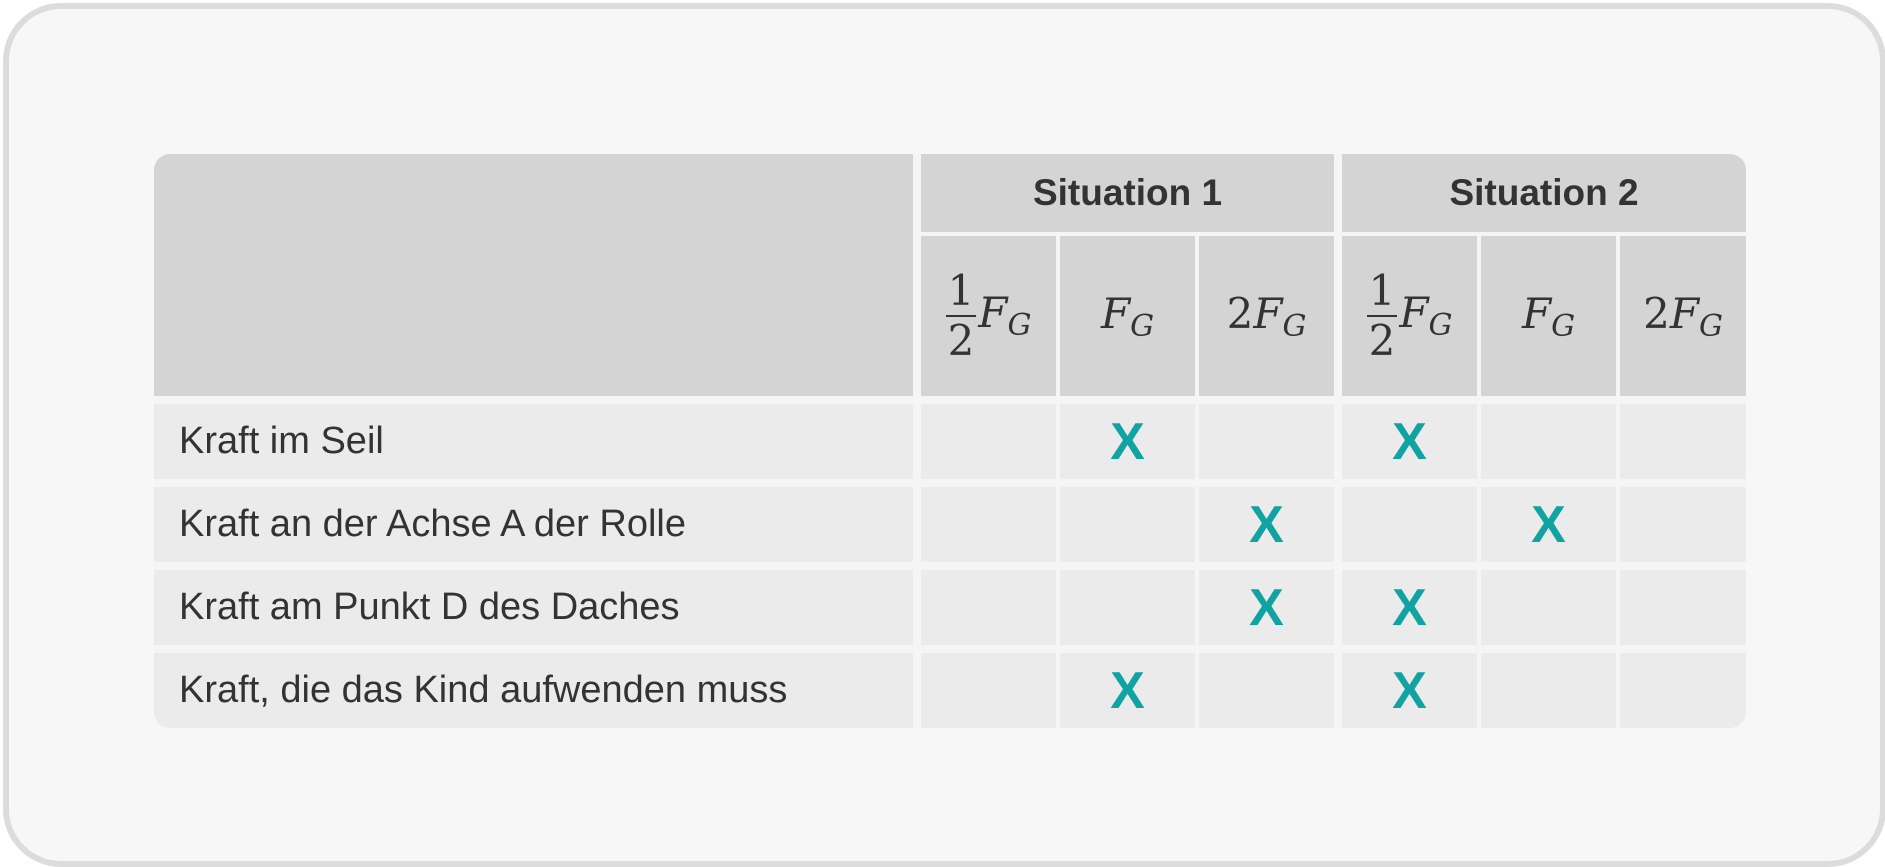  What do you see at coordinates (1540, 193) in the screenshot?
I see `group-header-situation-2: Situation 2` at bounding box center [1540, 193].